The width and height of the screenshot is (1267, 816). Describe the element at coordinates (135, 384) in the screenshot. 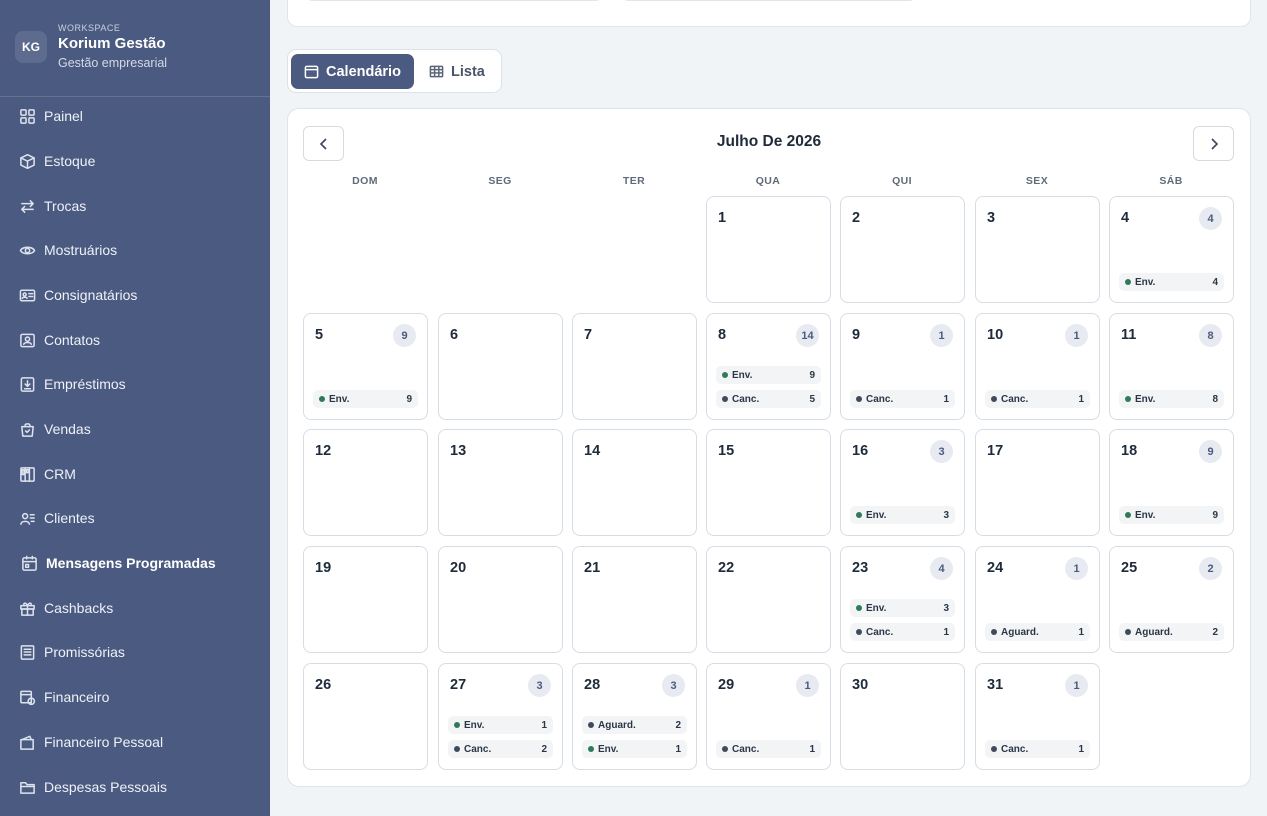

I see `sidebar-item-emprestimos: Empréstimos` at that location.